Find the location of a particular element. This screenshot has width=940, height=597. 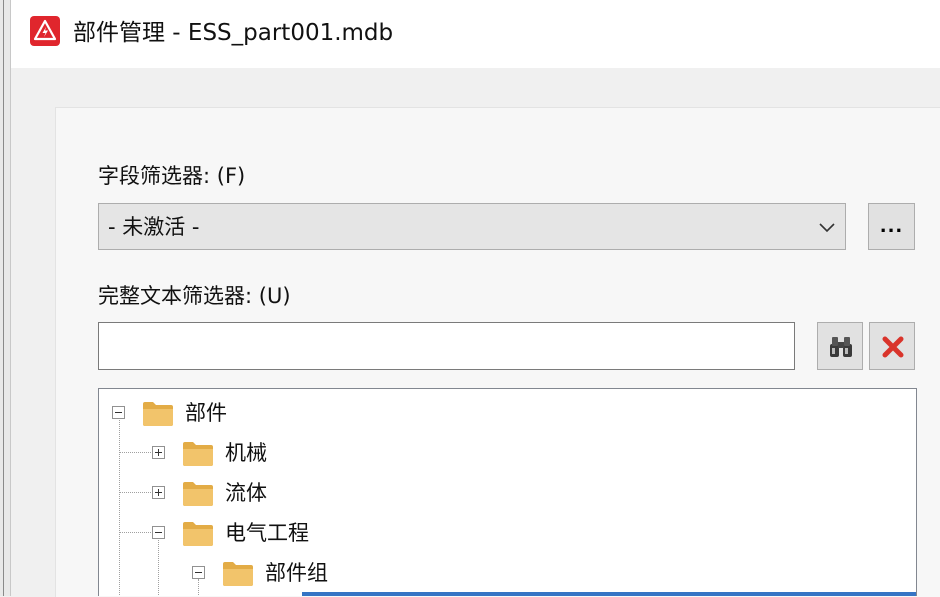

clear-filter-button is located at coordinates (892, 346).